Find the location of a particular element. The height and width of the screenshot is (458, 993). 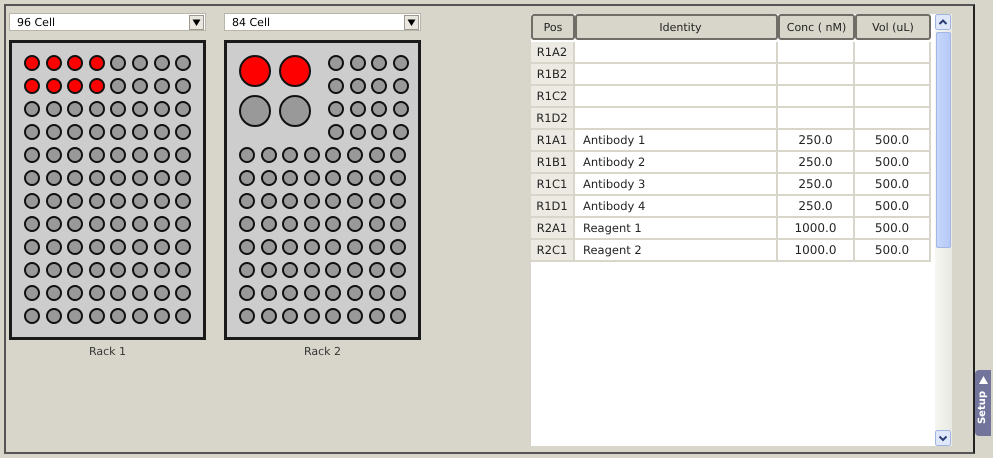

scroll-down-icon is located at coordinates (943, 438).